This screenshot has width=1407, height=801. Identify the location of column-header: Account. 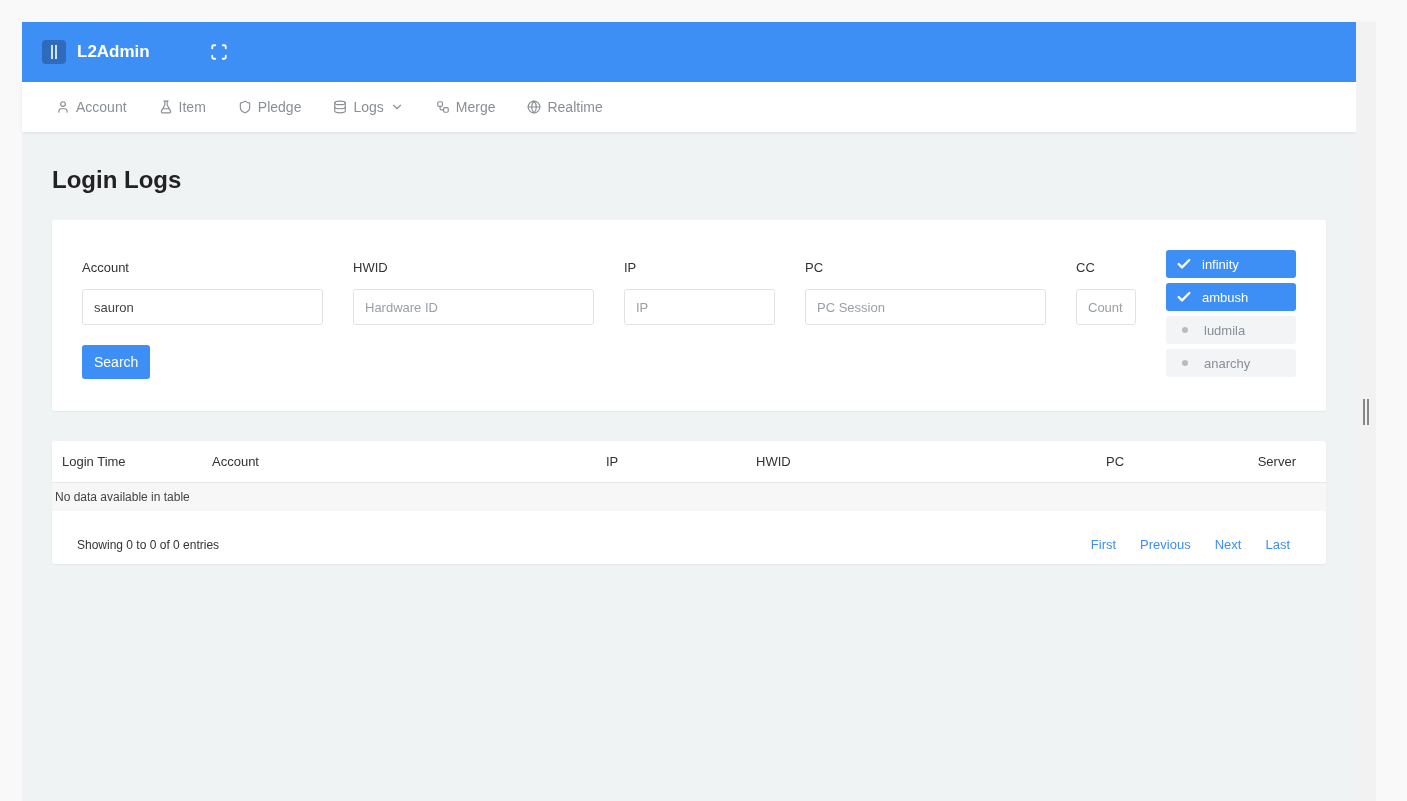
(235, 462).